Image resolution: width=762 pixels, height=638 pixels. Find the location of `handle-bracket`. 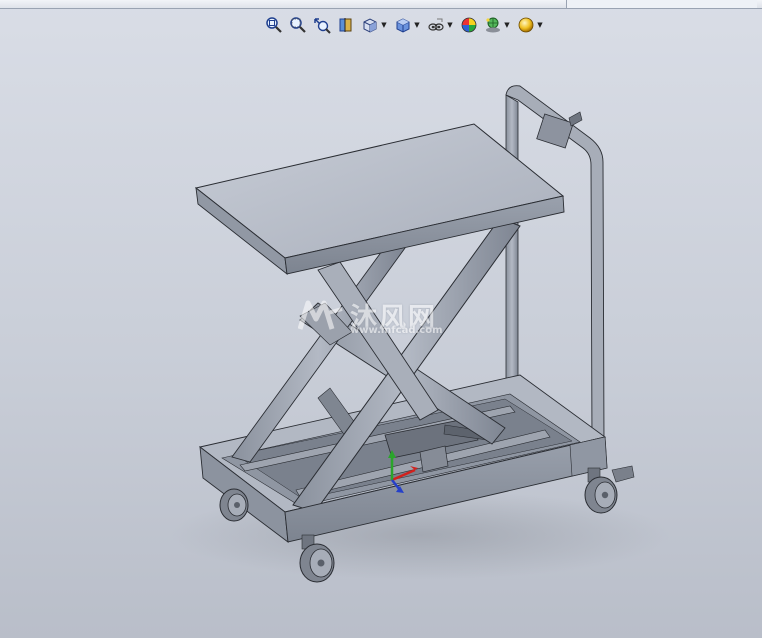

handle-bracket is located at coordinates (555, 131).